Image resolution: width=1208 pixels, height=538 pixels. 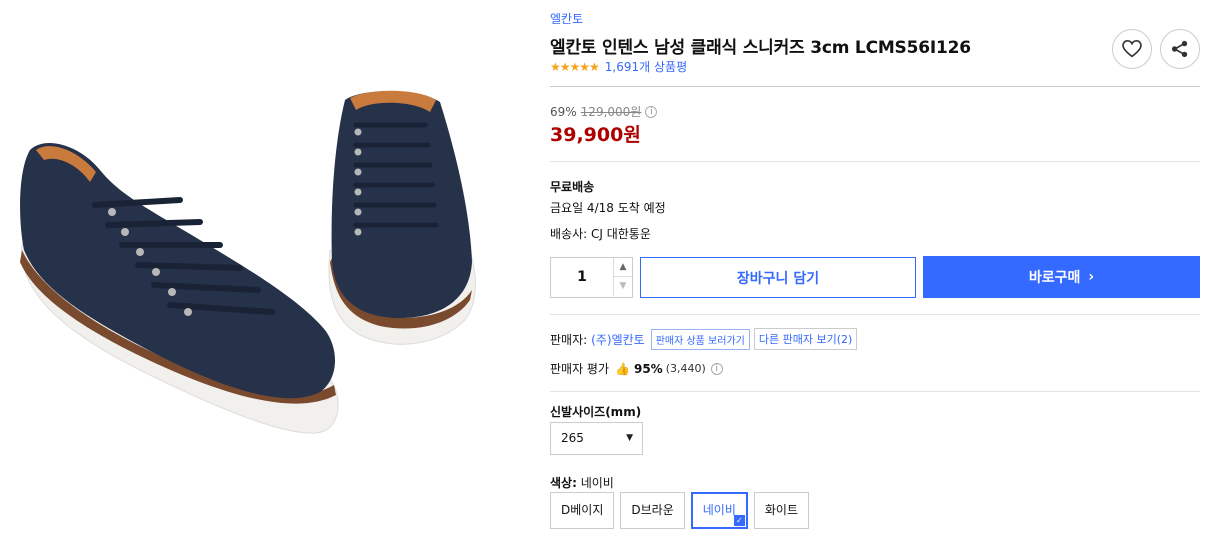 I want to click on original-price-row: 69% 129,000원 i, so click(x=604, y=111).